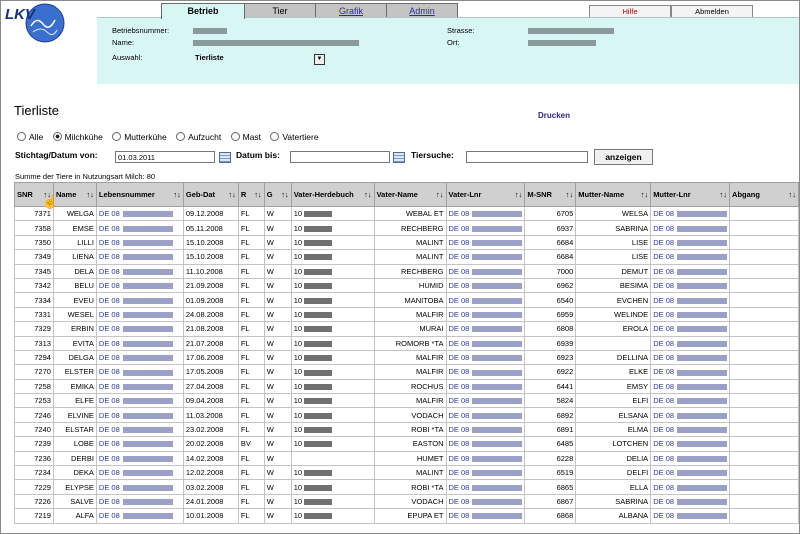 The height and width of the screenshot is (534, 800). What do you see at coordinates (422, 11) in the screenshot?
I see `tab-link-admin: Admin` at bounding box center [422, 11].